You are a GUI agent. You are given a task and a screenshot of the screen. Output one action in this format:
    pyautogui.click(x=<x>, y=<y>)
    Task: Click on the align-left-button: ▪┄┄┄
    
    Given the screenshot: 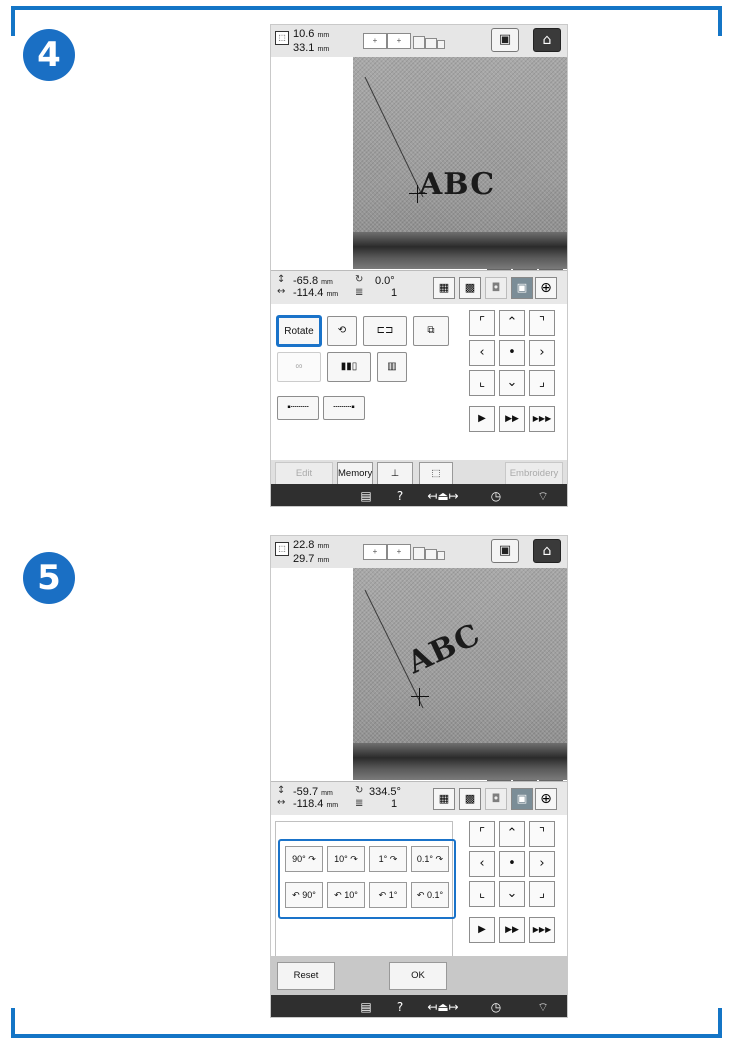 What is the action you would take?
    pyautogui.click(x=298, y=408)
    